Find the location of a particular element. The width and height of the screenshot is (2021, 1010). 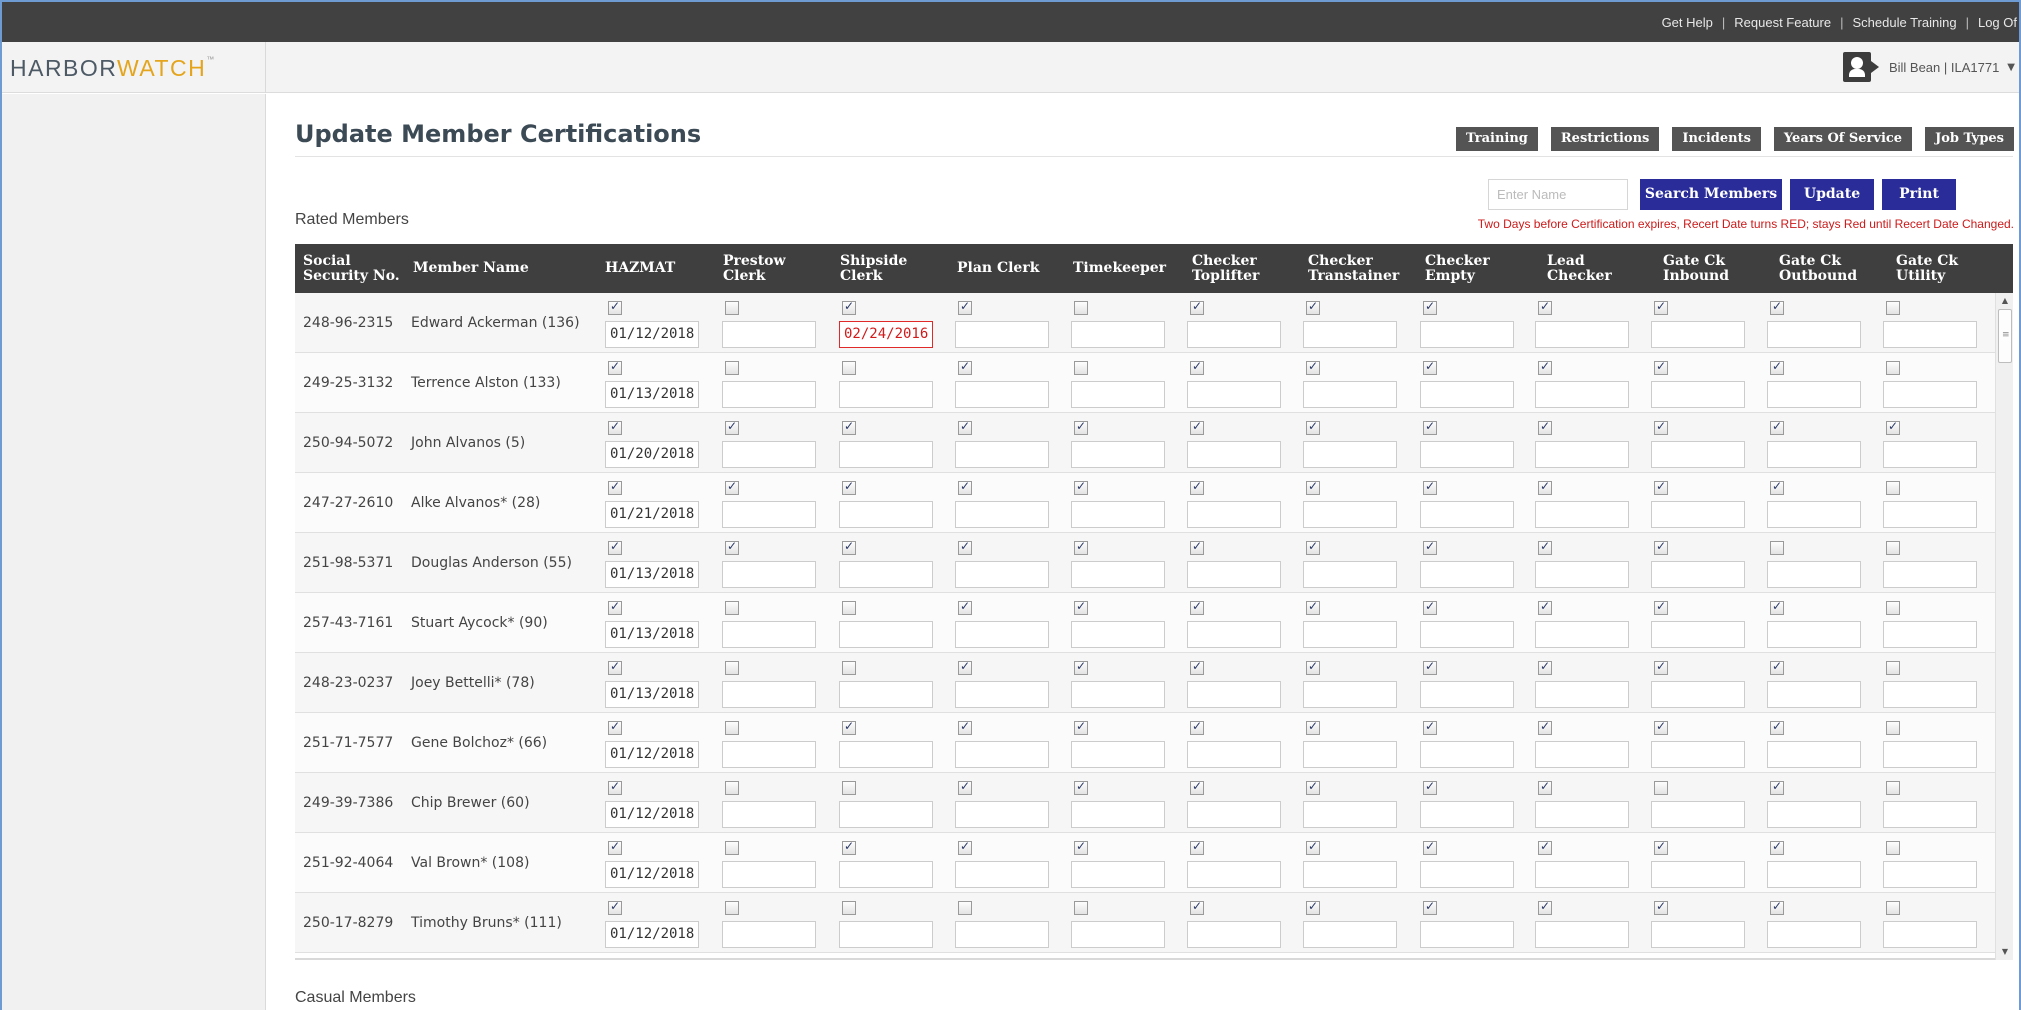

harborwatch-logo: HARBORWATCH™ is located at coordinates (113, 68).